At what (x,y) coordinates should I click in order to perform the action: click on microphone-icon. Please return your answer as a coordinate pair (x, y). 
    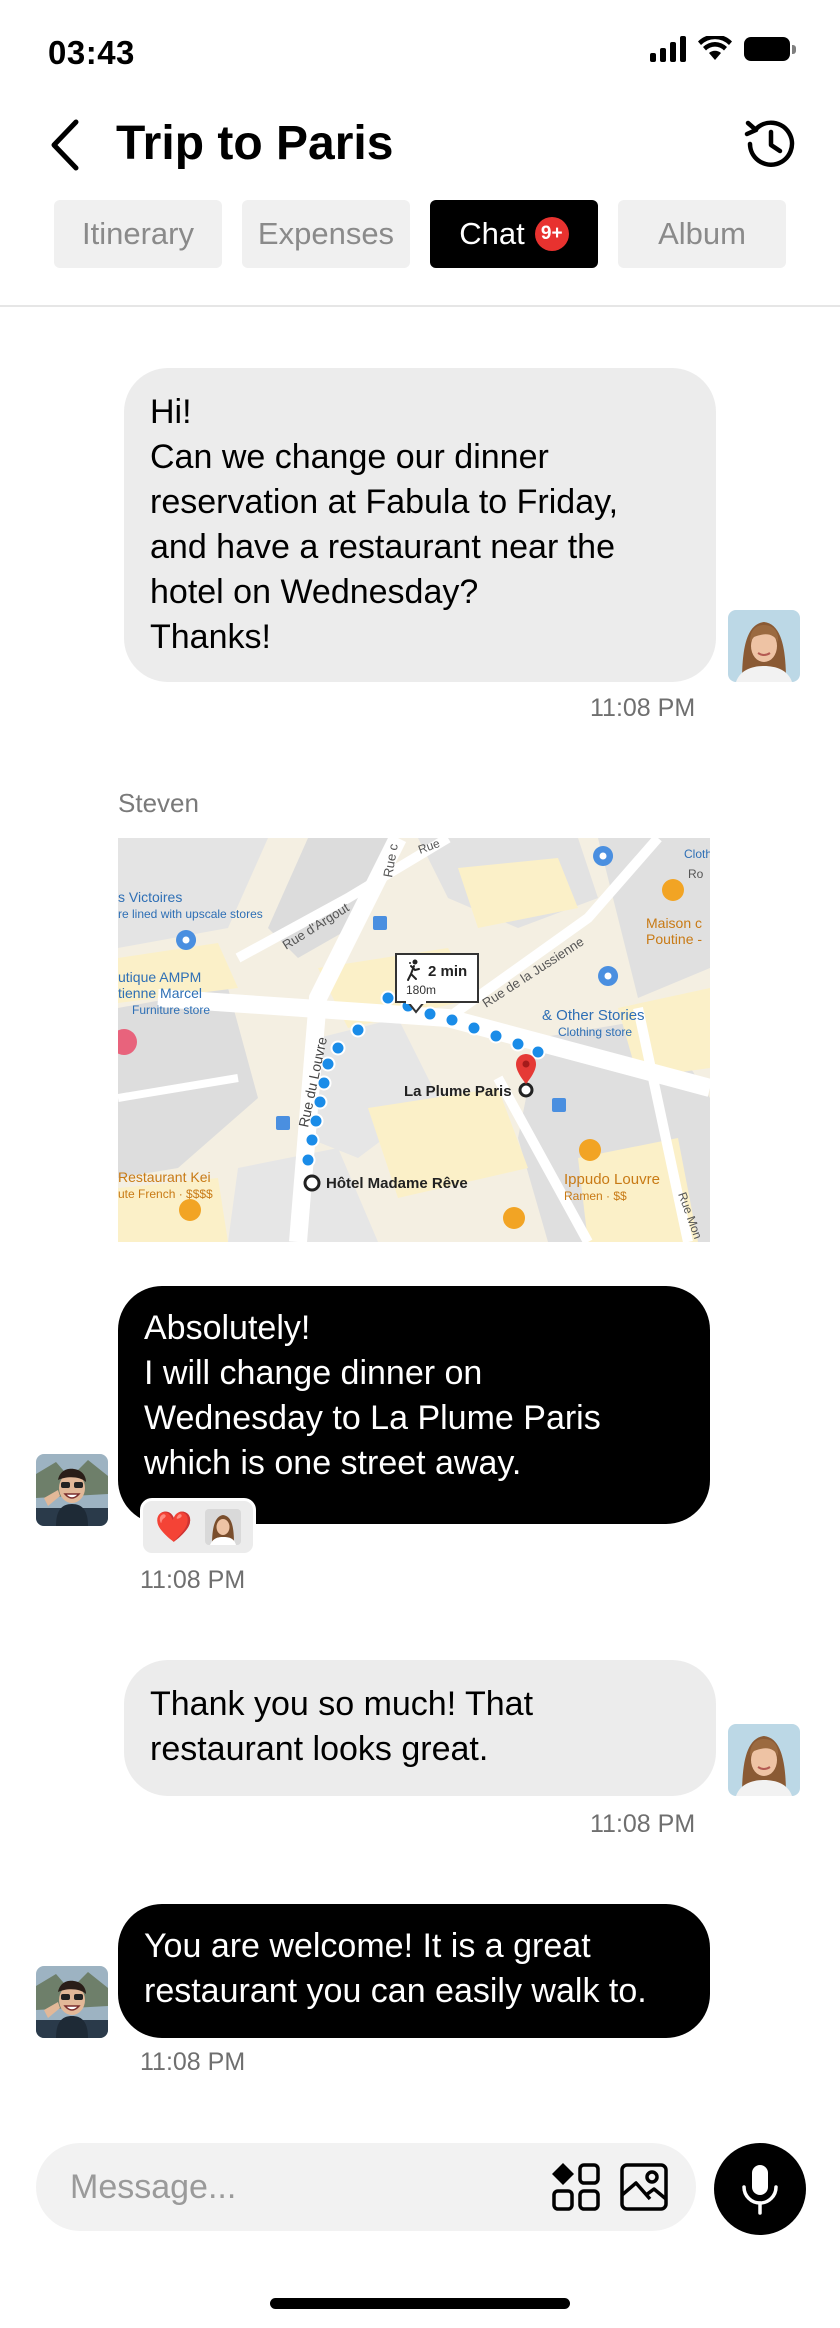
    Looking at the image, I should click on (760, 2190).